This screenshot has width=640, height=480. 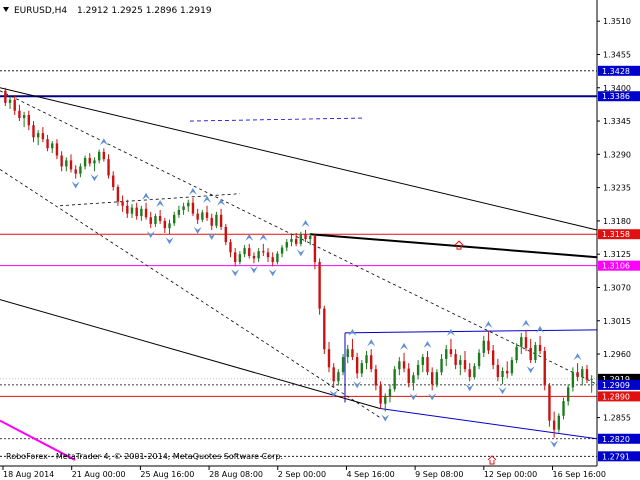 I want to click on time-tick-label: 2 Sep 00:00, so click(x=302, y=474).